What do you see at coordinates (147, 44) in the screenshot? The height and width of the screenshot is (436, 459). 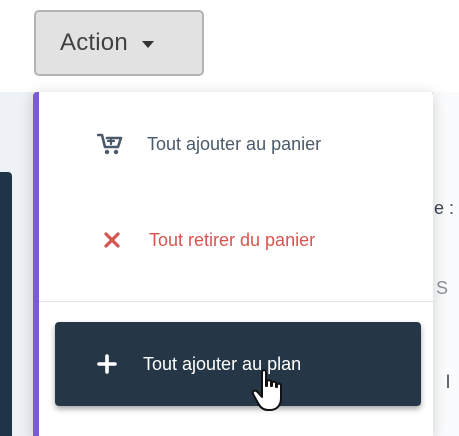 I see `caret-down-icon` at bounding box center [147, 44].